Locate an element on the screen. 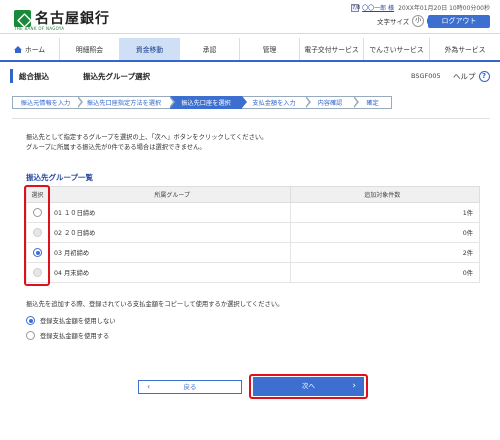  step-4: 支払金額を入力 is located at coordinates (276, 102).